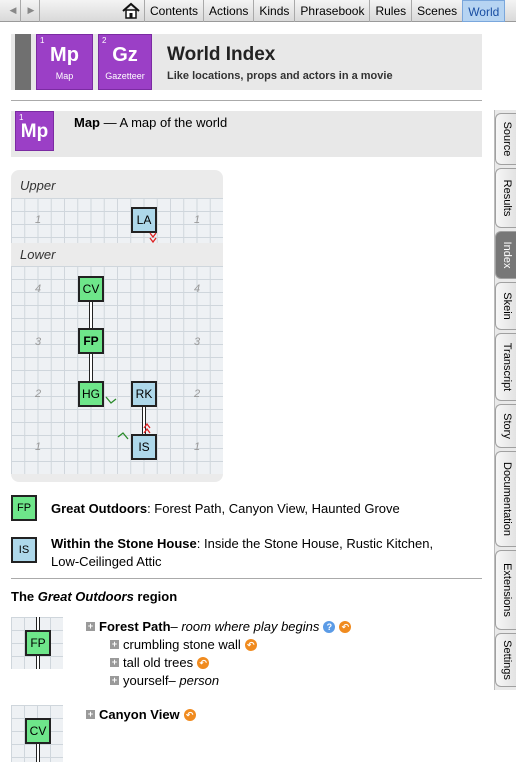 Image resolution: width=516 pixels, height=762 pixels. Describe the element at coordinates (13, 10) in the screenshot. I see `back-arrow-icon: ◀` at that location.